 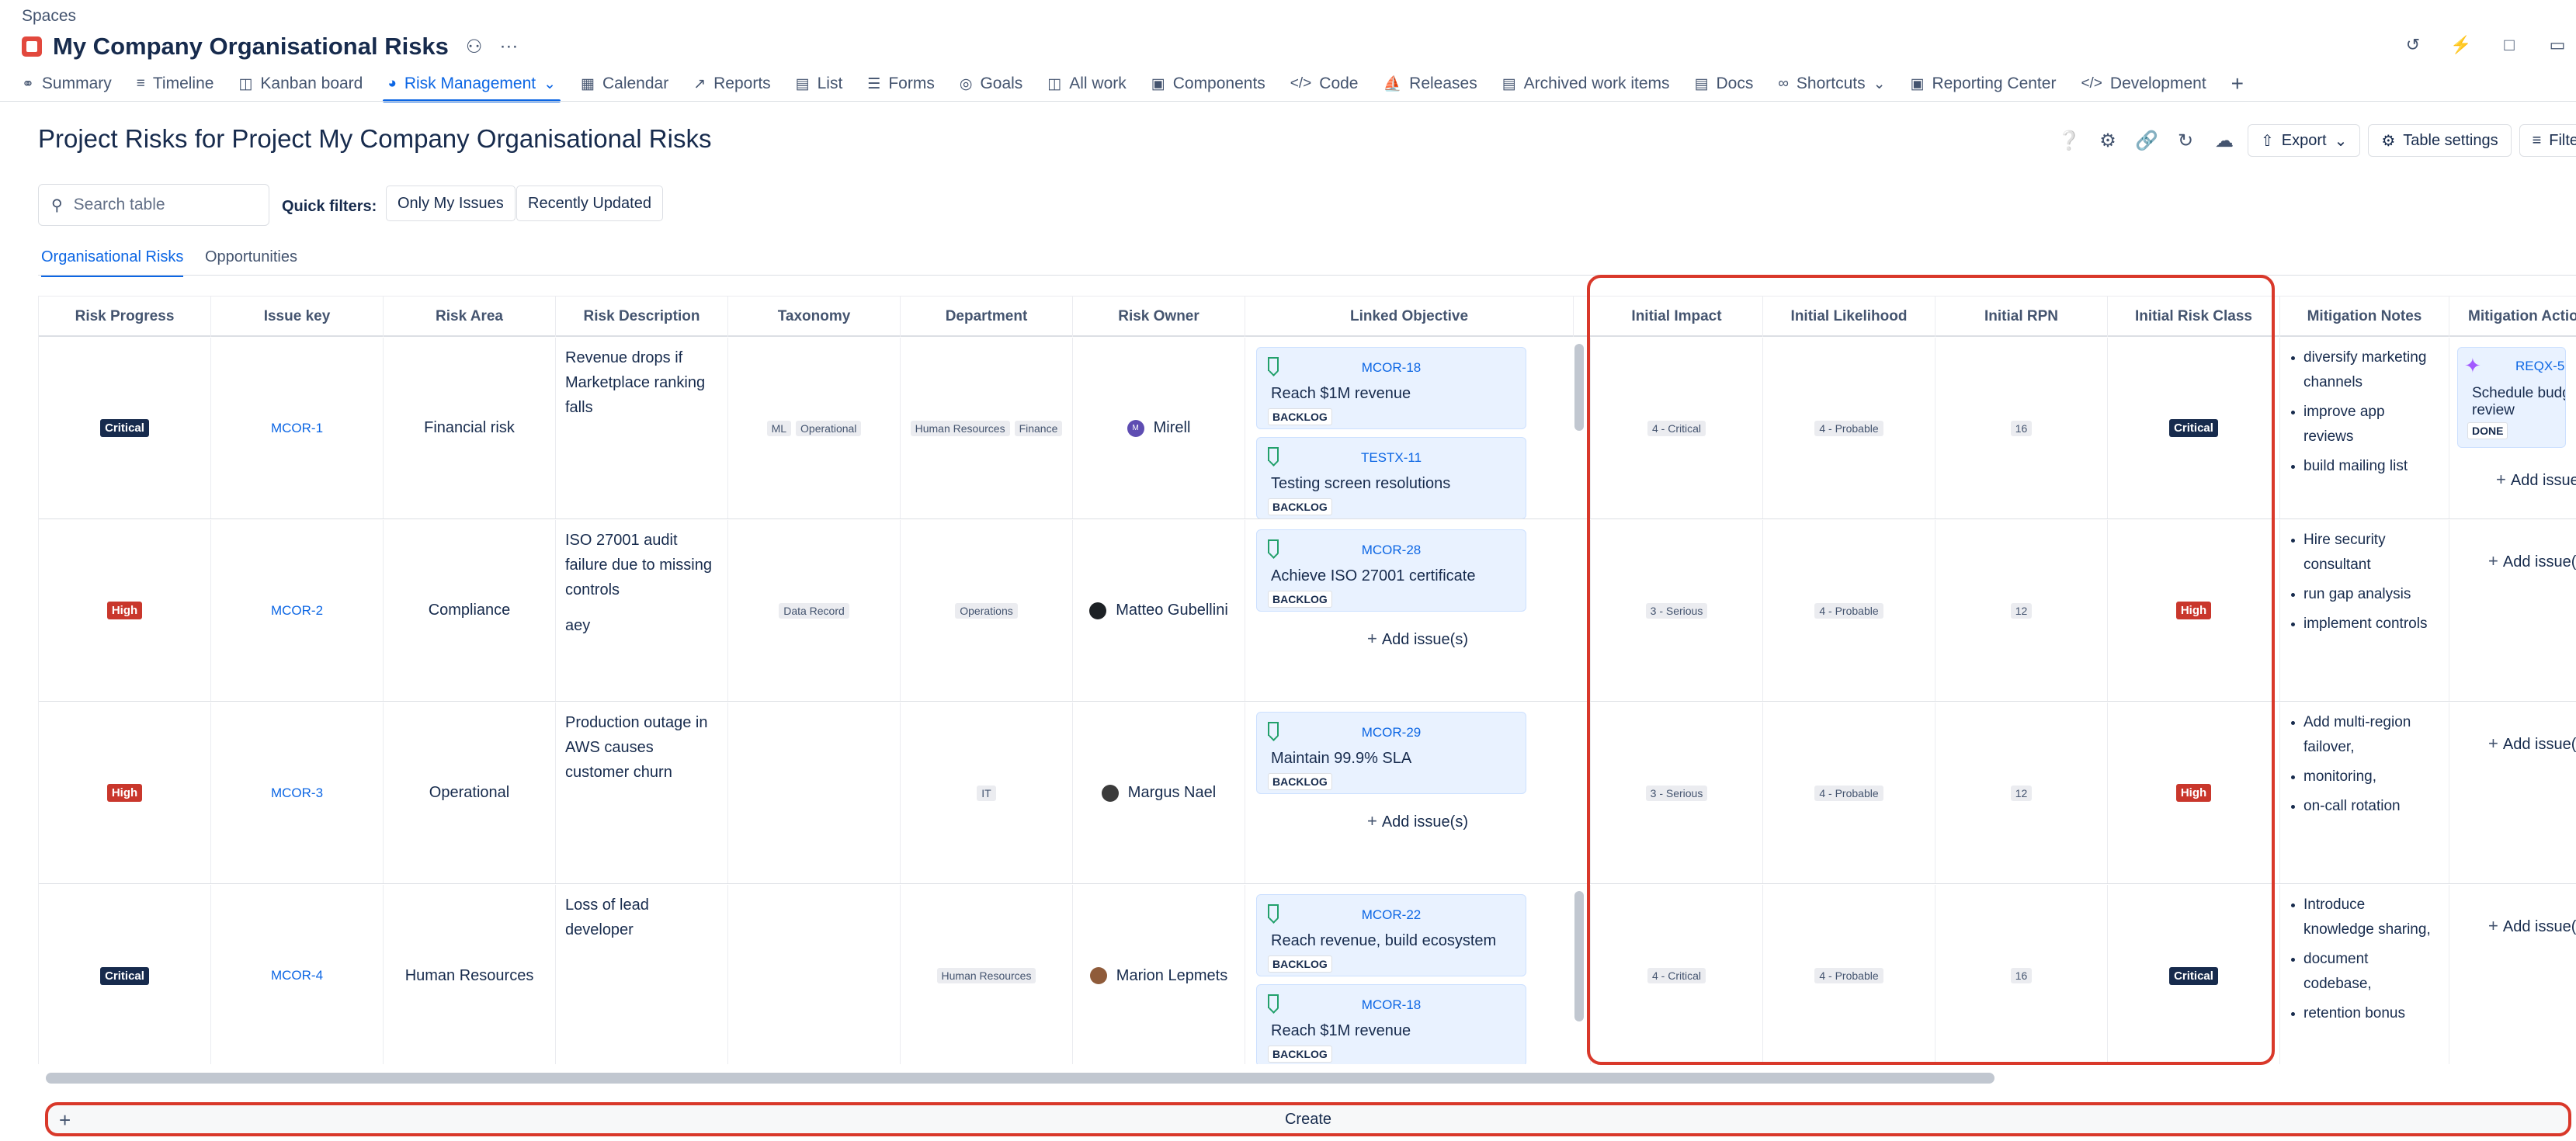 I want to click on objective-key: TESTX-11, so click(x=1391, y=458).